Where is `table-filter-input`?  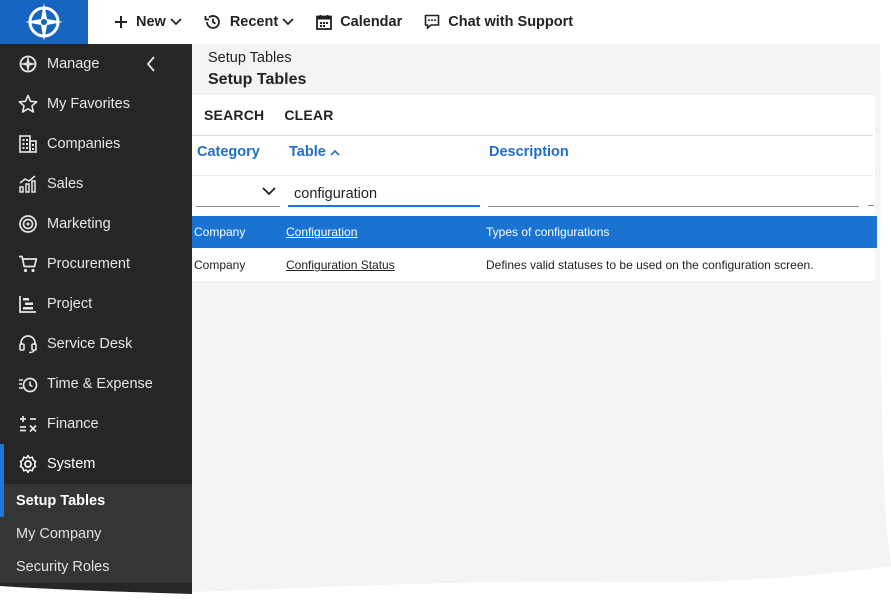 table-filter-input is located at coordinates (384, 195).